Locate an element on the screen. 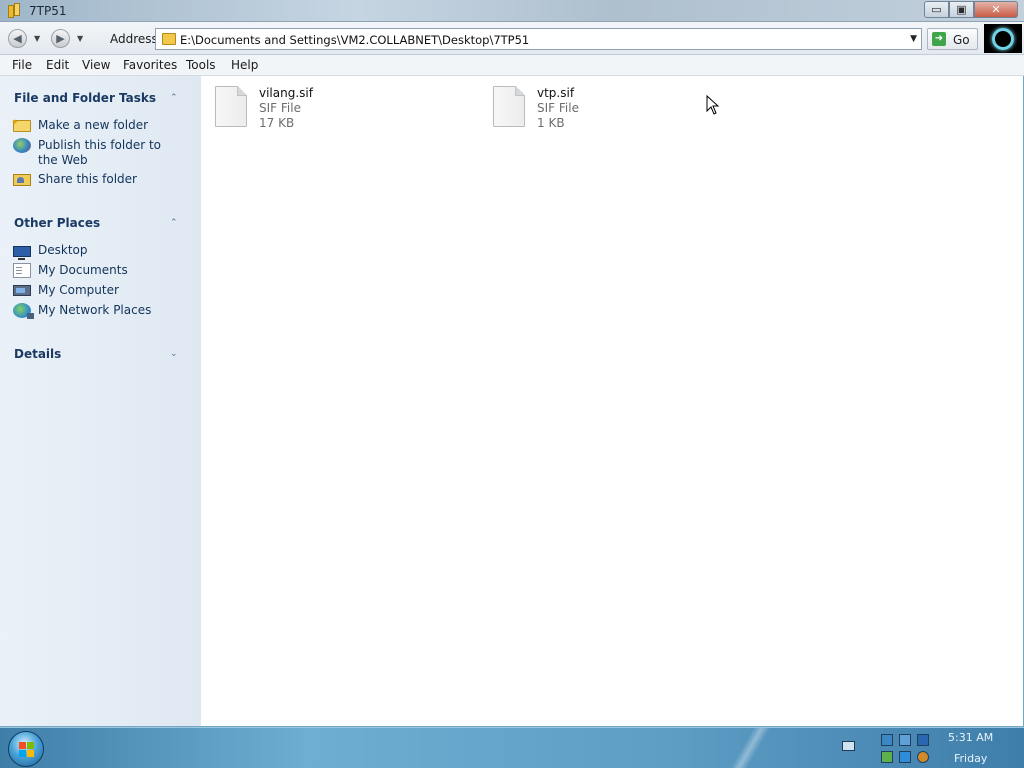 This screenshot has width=1024, height=768. close-button: ✕ is located at coordinates (996, 9).